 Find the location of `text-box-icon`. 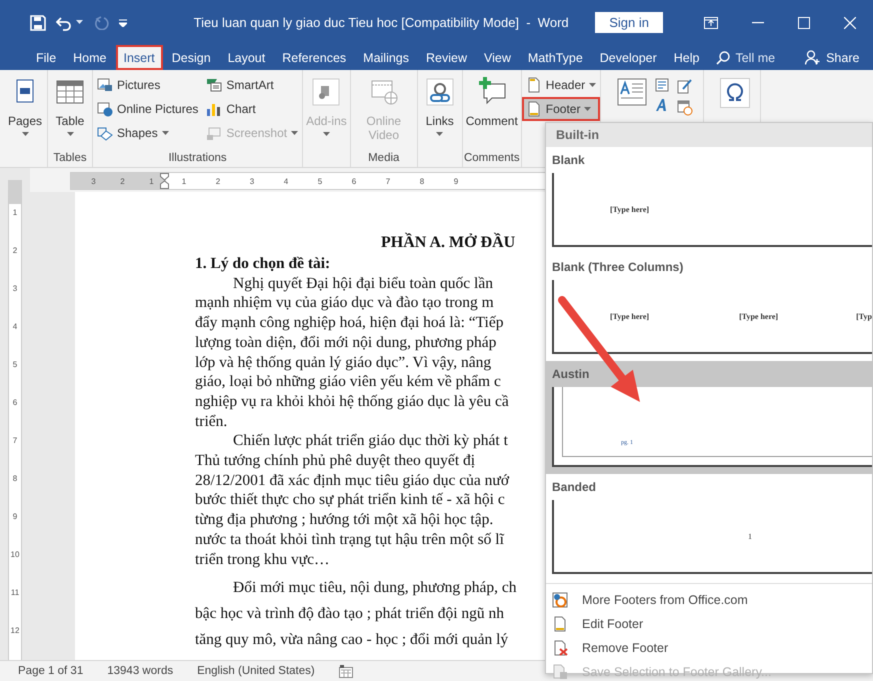

text-box-icon is located at coordinates (632, 92).